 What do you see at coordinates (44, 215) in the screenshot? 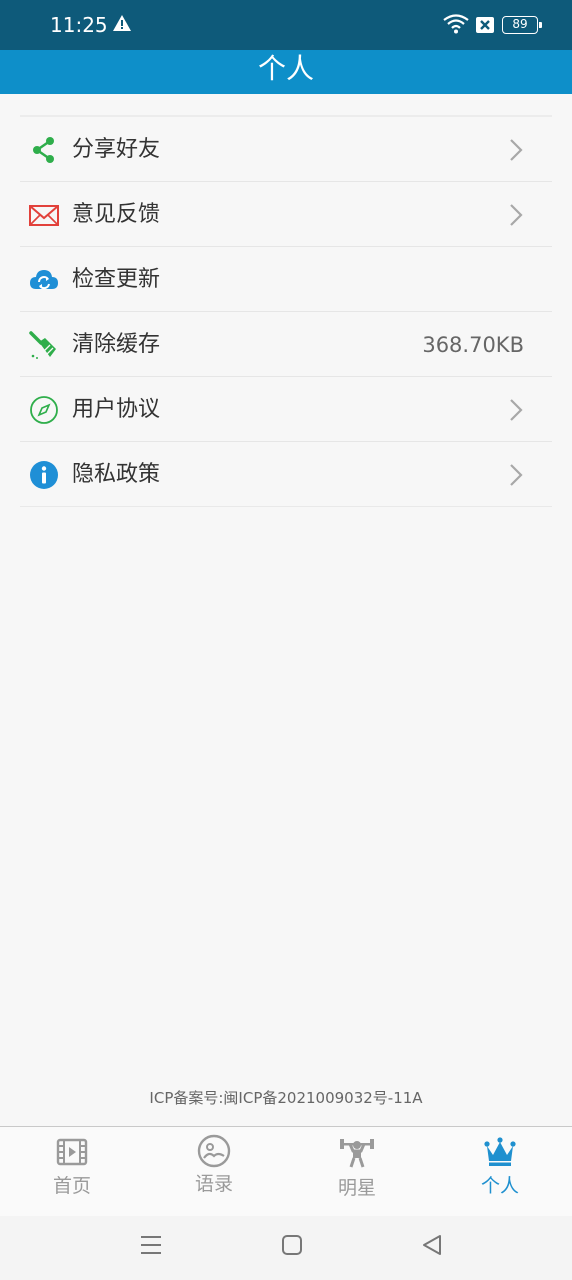
I see `mail-icon` at bounding box center [44, 215].